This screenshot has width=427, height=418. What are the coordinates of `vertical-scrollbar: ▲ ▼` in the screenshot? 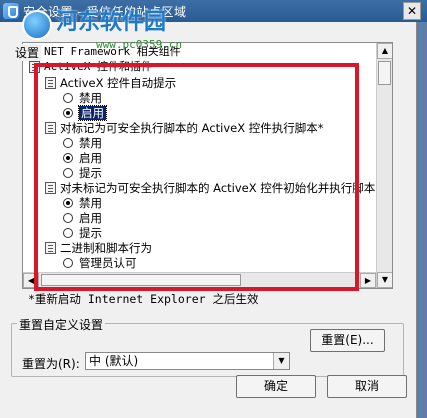 It's located at (384, 165).